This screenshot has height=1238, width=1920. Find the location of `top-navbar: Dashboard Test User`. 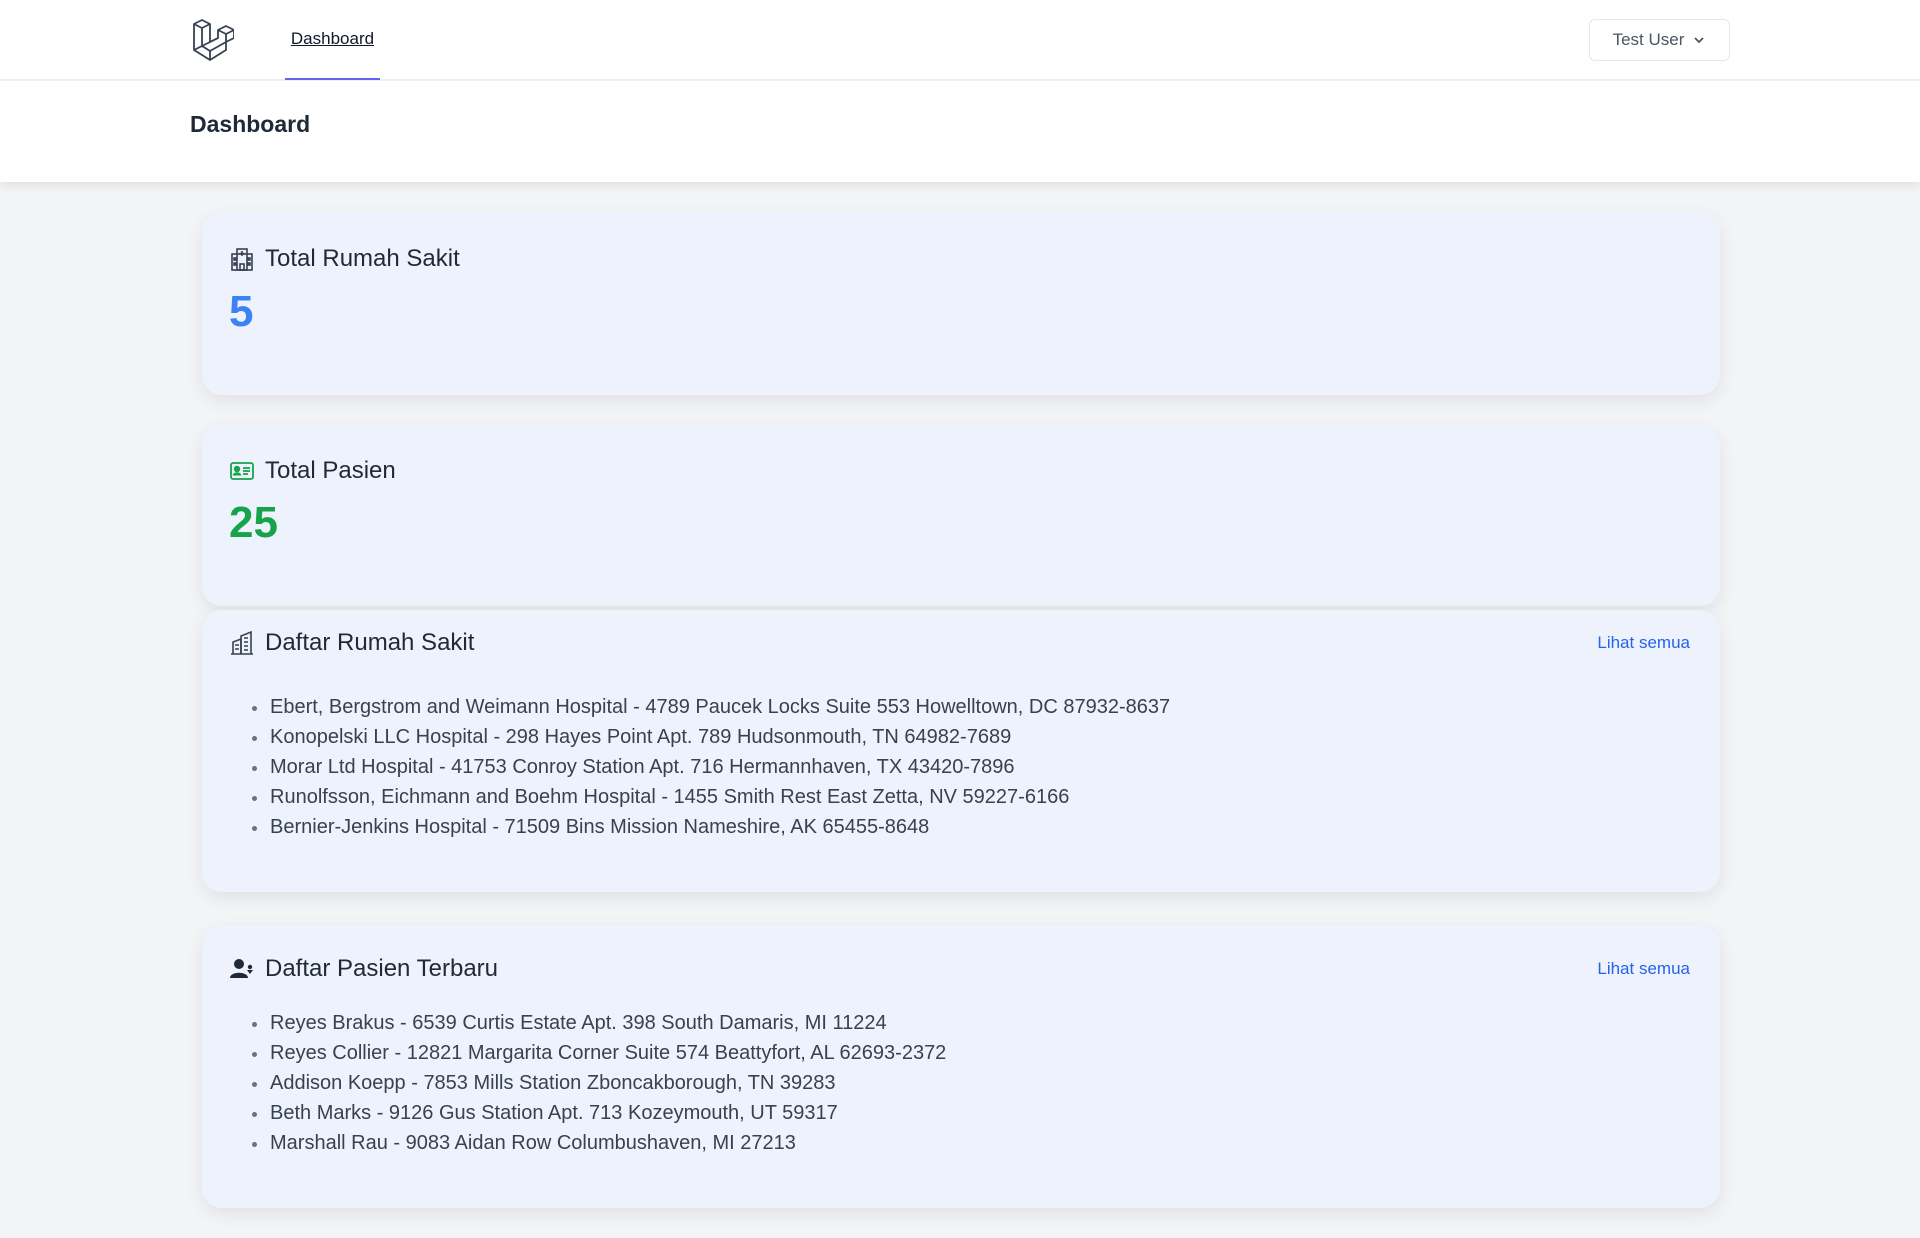

top-navbar: Dashboard Test User is located at coordinates (960, 40).